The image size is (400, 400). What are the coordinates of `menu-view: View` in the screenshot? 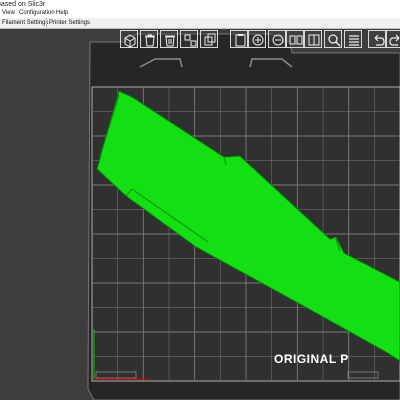 It's located at (8, 13).